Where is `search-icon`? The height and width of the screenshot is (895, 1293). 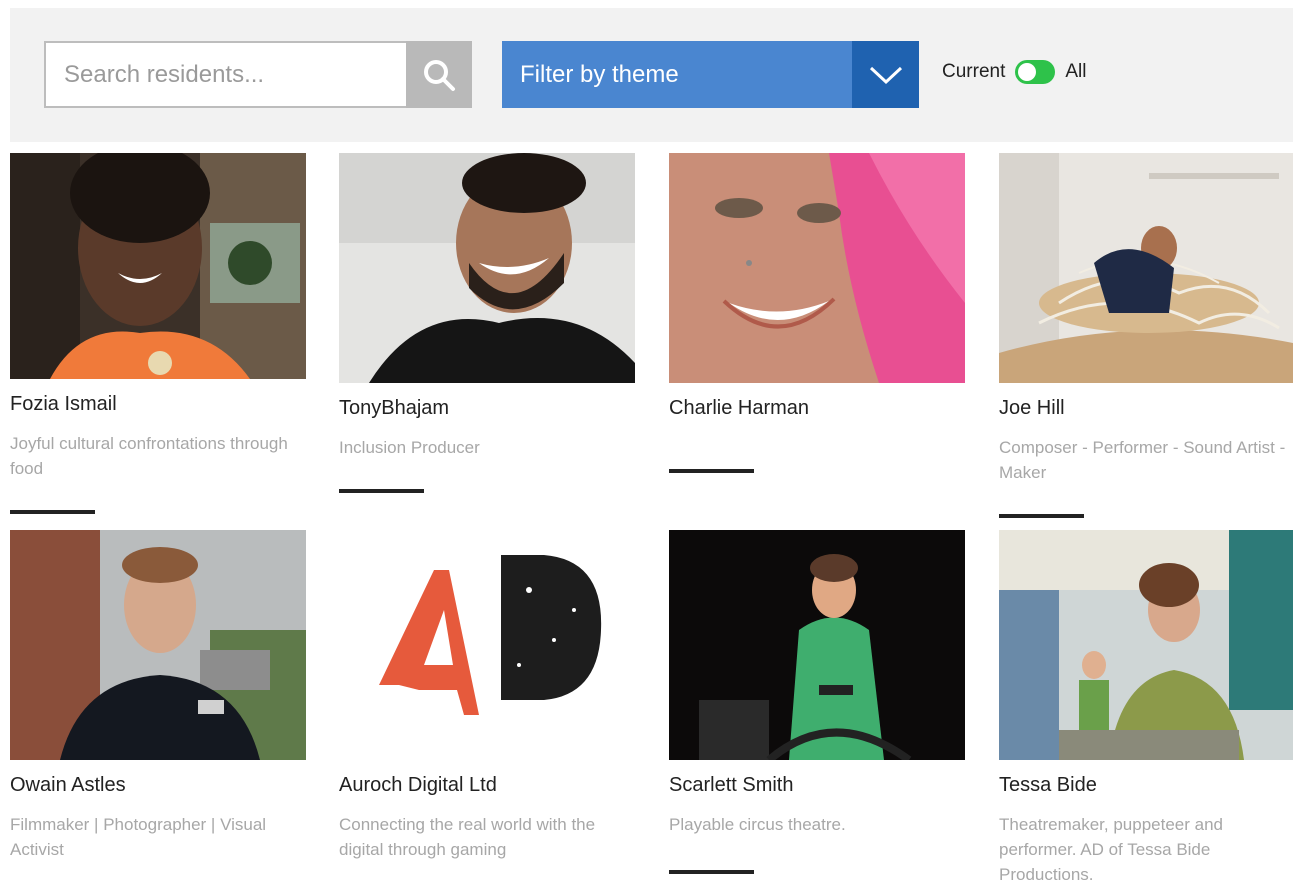 search-icon is located at coordinates (440, 75).